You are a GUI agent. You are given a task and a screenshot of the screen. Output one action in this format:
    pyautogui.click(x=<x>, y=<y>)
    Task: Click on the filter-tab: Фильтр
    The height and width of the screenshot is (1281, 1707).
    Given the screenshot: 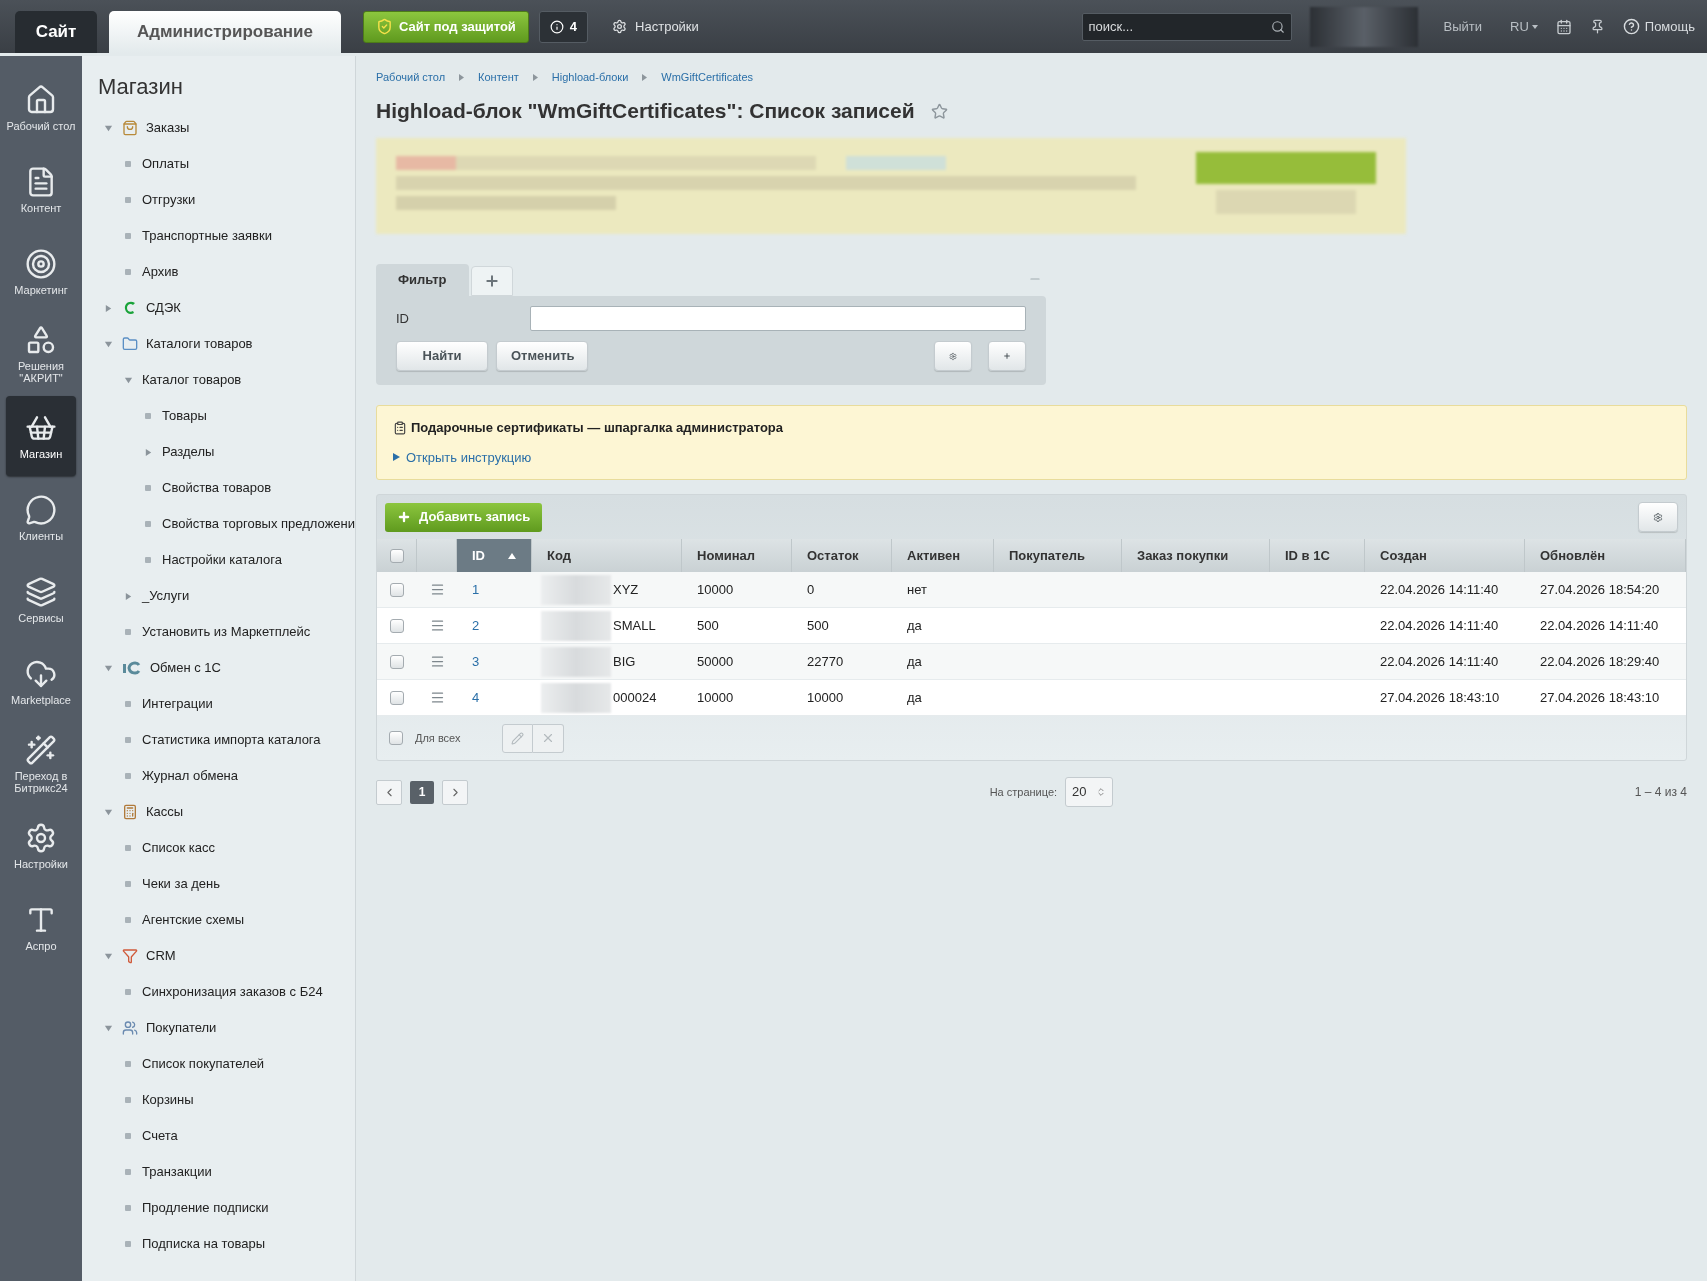 What is the action you would take?
    pyautogui.click(x=422, y=280)
    